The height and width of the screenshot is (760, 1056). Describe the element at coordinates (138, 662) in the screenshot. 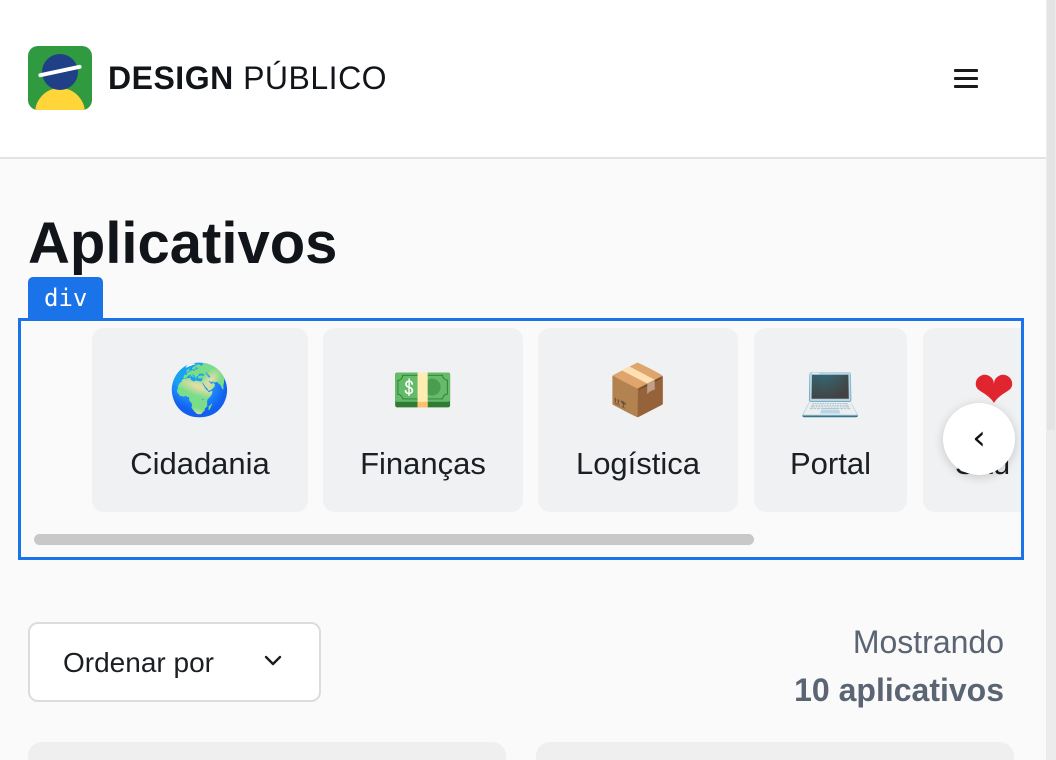

I see `sort-dropdown-label: Ordenar por` at that location.